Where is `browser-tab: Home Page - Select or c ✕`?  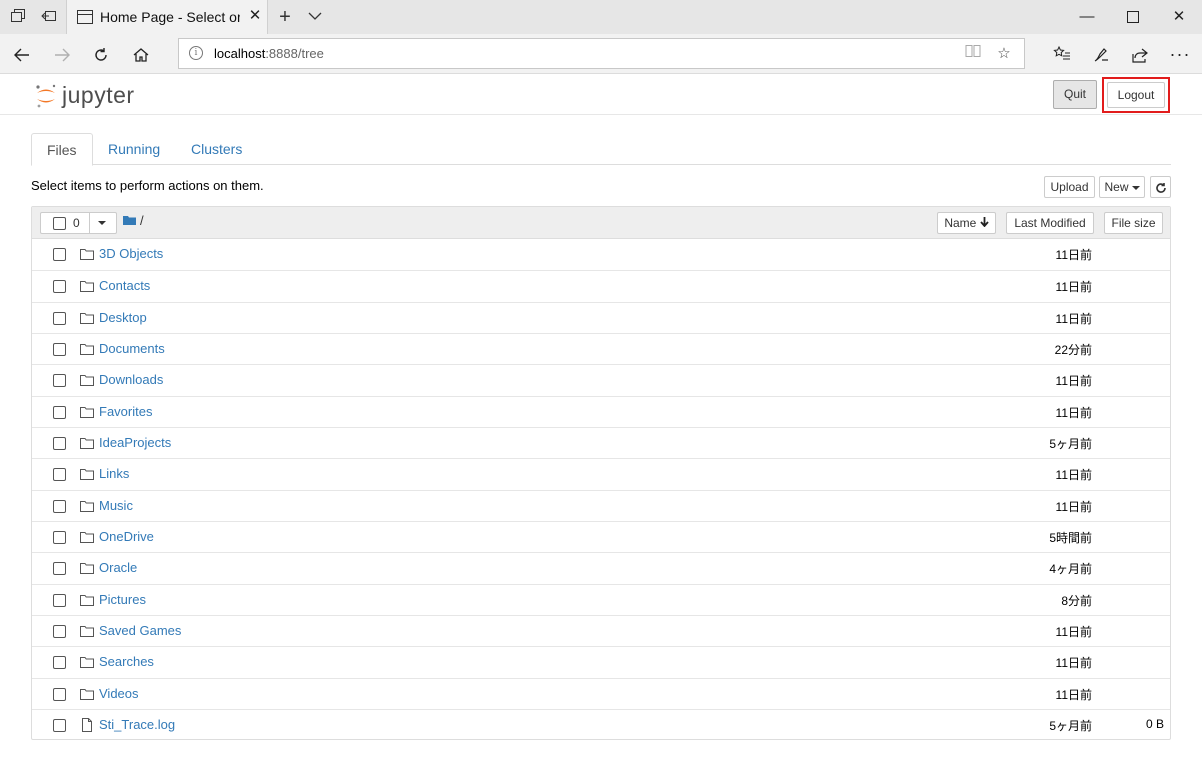
browser-tab: Home Page - Select or c ✕ is located at coordinates (167, 17).